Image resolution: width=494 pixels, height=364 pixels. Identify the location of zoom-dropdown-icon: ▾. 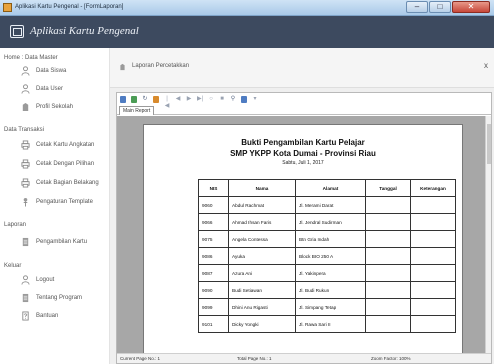
(255, 99).